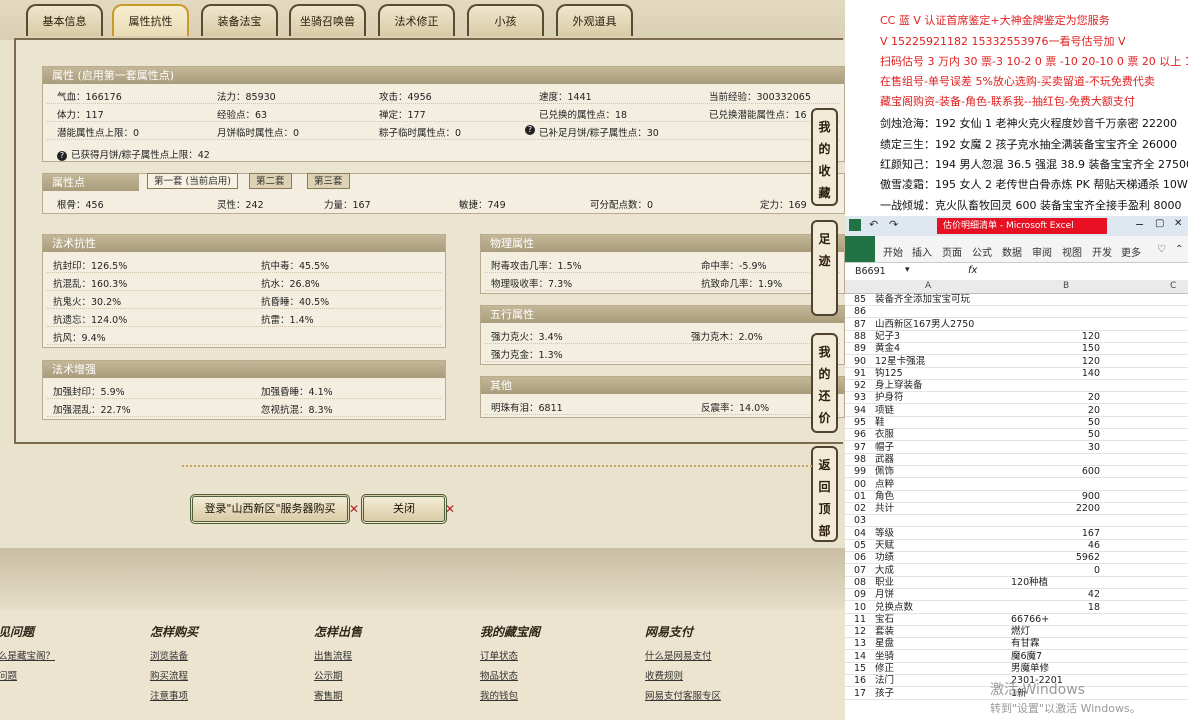  Describe the element at coordinates (884, 557) in the screenshot. I see `cell-a: 功绩` at that location.